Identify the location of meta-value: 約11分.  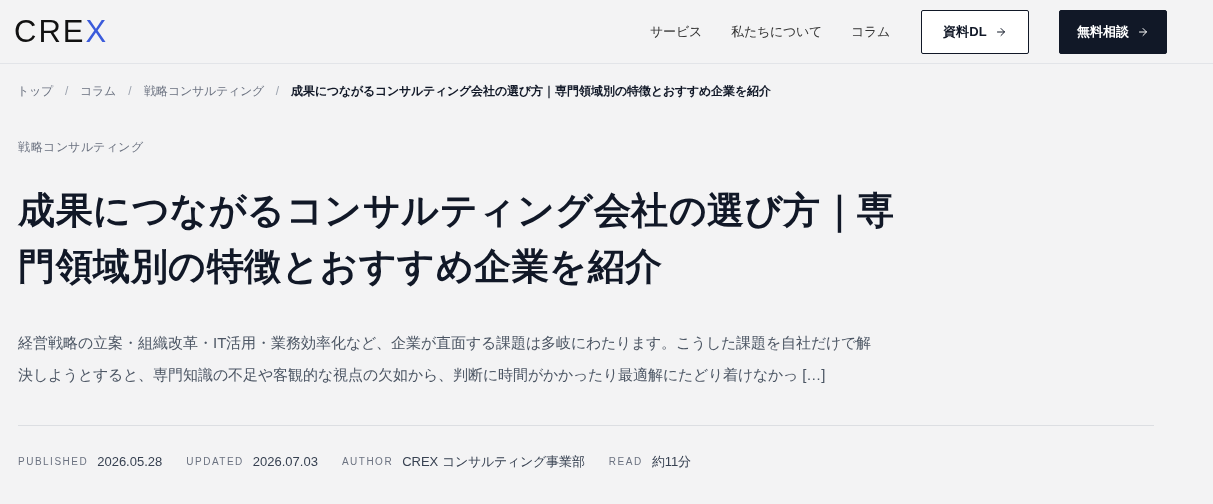
(671, 462).